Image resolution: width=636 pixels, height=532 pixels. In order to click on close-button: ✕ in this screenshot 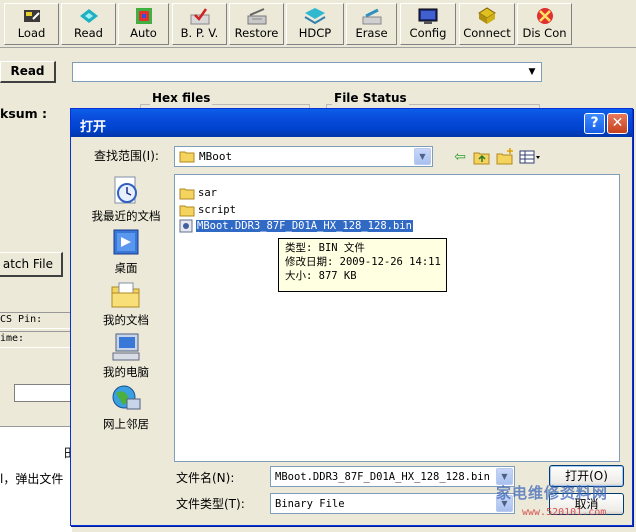, I will do `click(617, 123)`.